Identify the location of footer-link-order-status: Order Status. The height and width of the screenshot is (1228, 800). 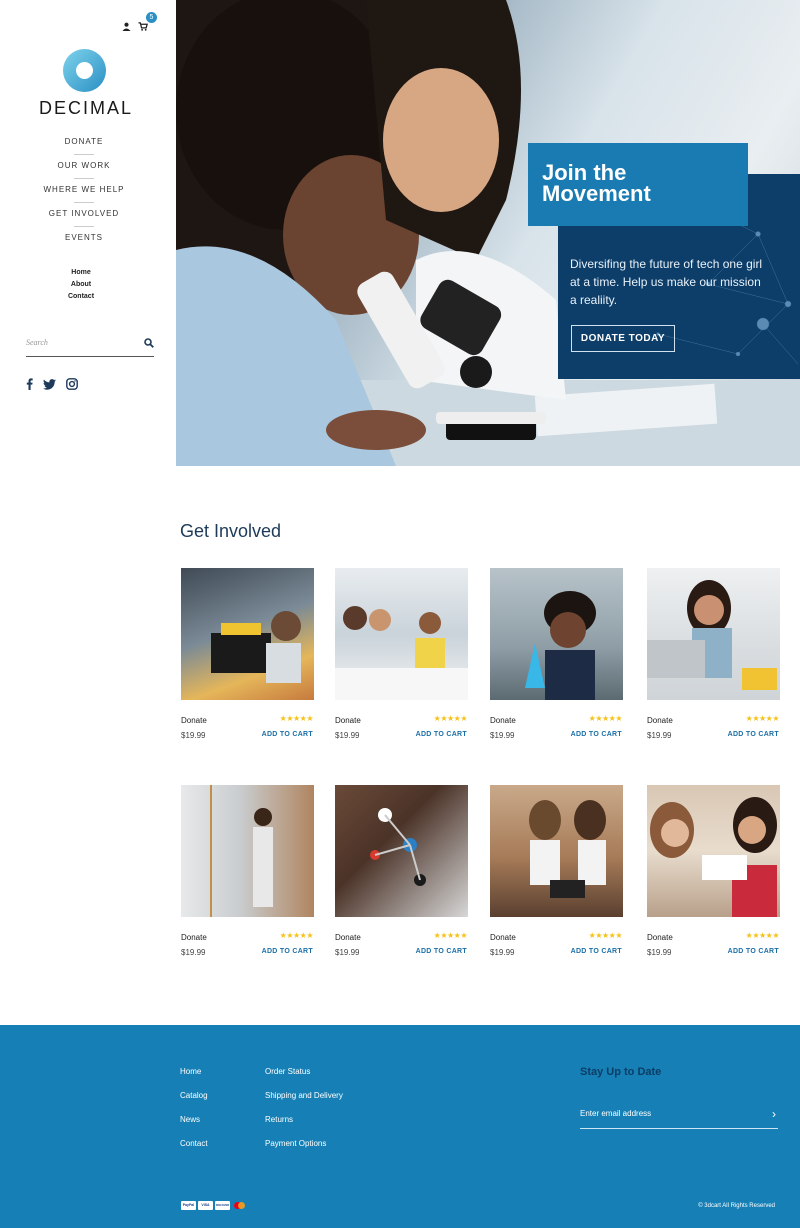
(304, 1078).